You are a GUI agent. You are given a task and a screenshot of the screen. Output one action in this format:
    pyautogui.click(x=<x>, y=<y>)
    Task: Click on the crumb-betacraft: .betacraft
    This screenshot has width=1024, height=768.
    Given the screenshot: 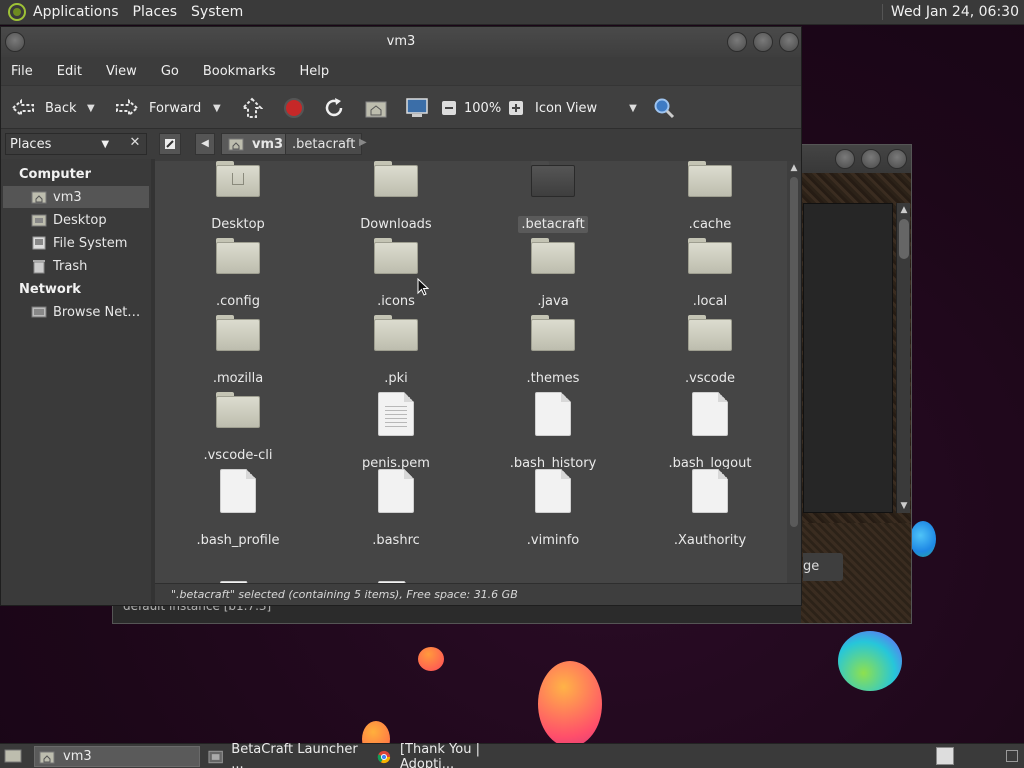 What is the action you would take?
    pyautogui.click(x=324, y=144)
    